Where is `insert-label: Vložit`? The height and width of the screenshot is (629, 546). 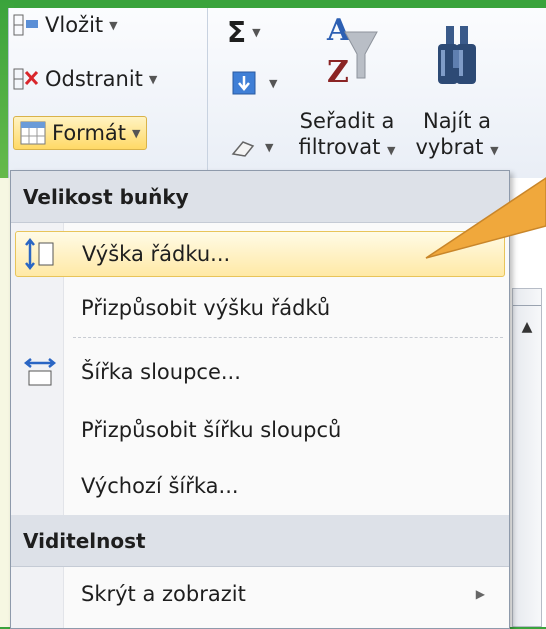 insert-label: Vložit is located at coordinates (74, 25).